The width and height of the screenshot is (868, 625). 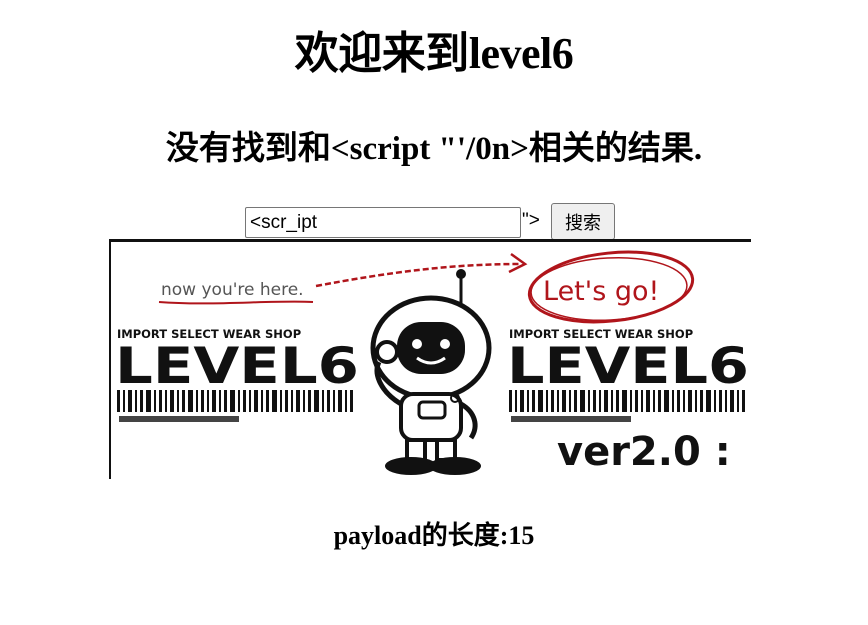 I want to click on search-input, so click(x=383, y=222).